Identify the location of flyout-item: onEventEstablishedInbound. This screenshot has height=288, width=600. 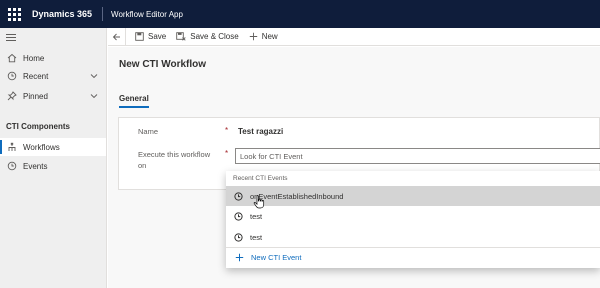
(413, 196).